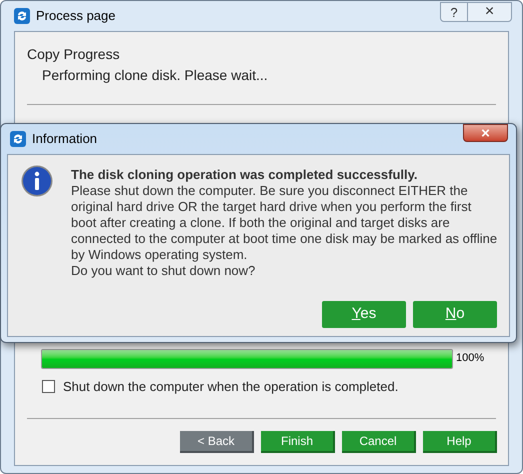 This screenshot has height=474, width=523. I want to click on info-icon, so click(37, 181).